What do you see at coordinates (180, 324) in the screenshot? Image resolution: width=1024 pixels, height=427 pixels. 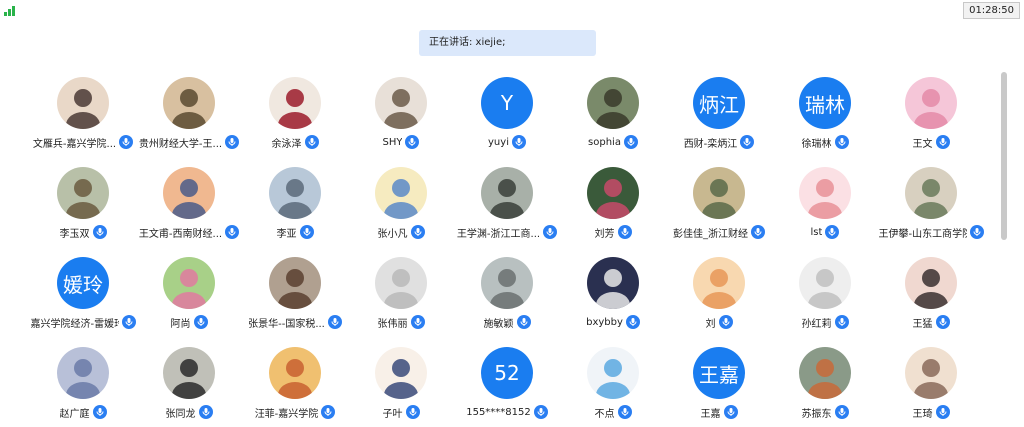 I see `participant-name: 阿尚` at bounding box center [180, 324].